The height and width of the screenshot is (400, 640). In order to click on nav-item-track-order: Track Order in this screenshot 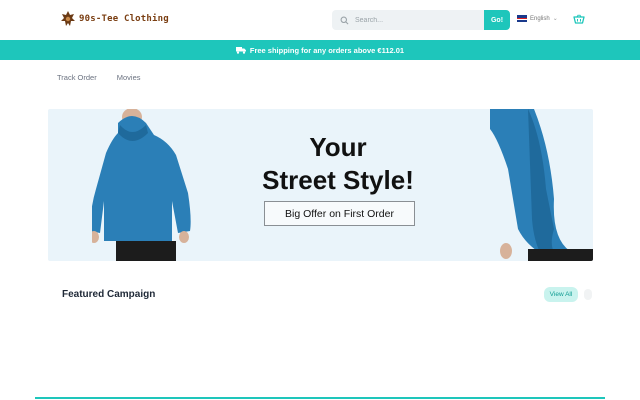, I will do `click(77, 77)`.